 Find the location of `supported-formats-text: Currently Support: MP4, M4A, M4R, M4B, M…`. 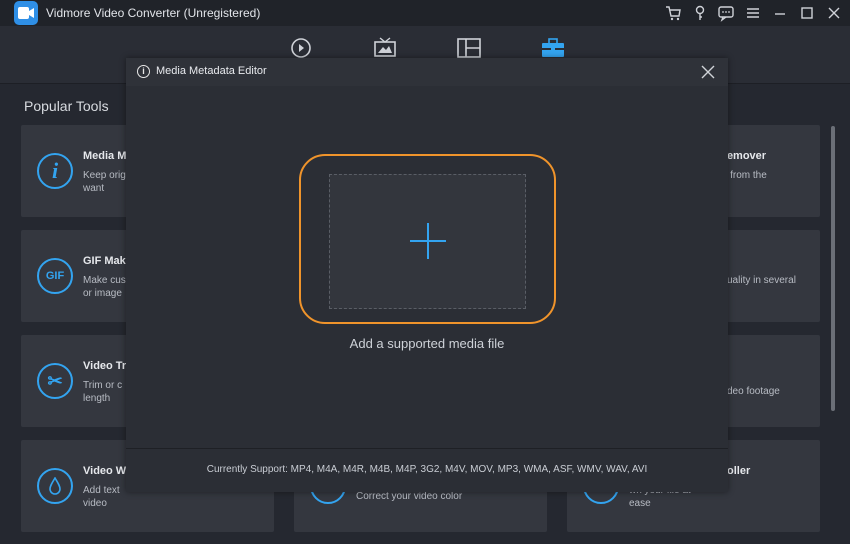

supported-formats-text: Currently Support: MP4, M4A, M4R, M4B, M… is located at coordinates (427, 469).